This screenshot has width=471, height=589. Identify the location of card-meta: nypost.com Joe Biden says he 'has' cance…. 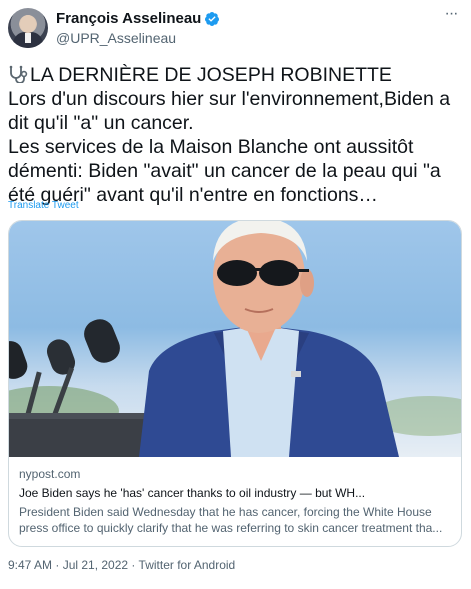
(235, 501).